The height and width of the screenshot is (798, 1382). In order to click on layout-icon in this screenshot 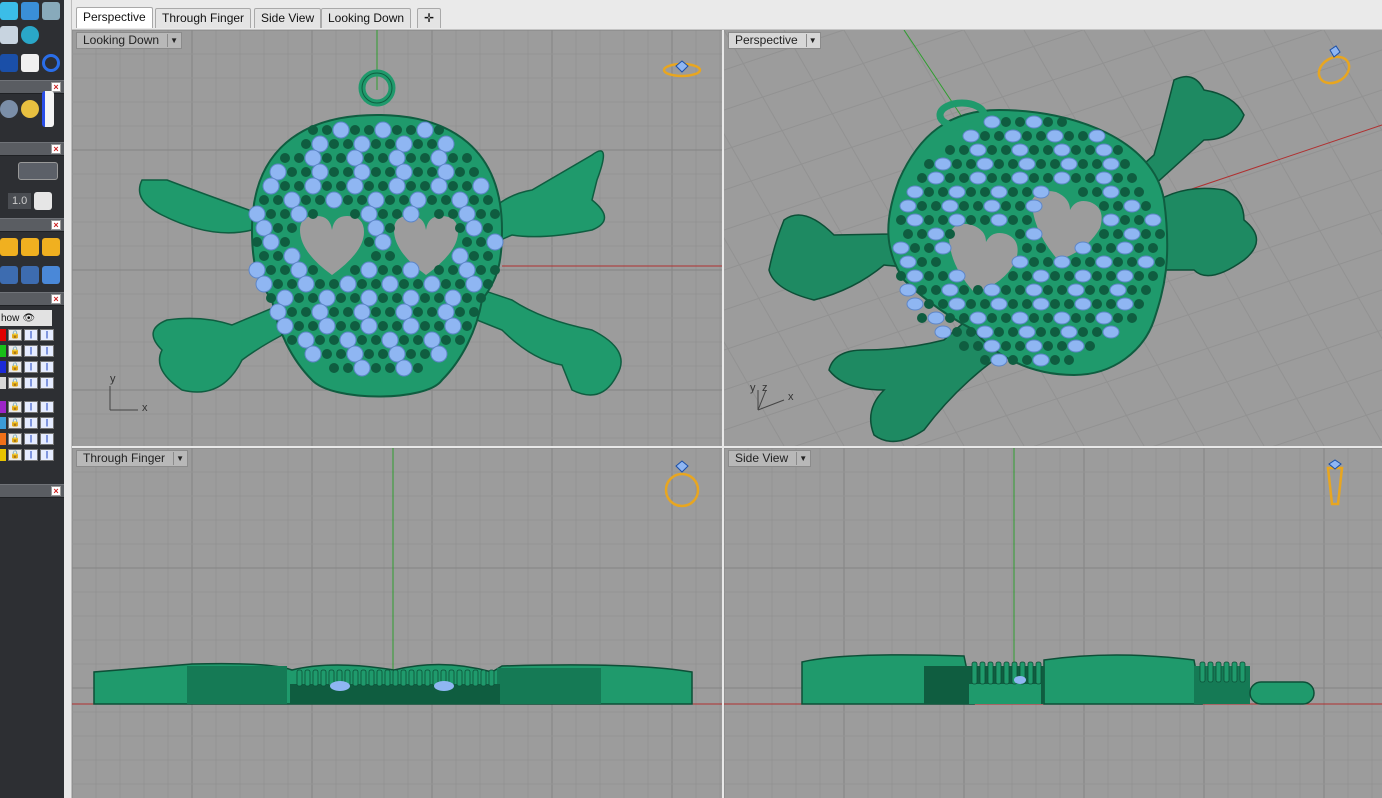, I will do `click(9, 247)`.